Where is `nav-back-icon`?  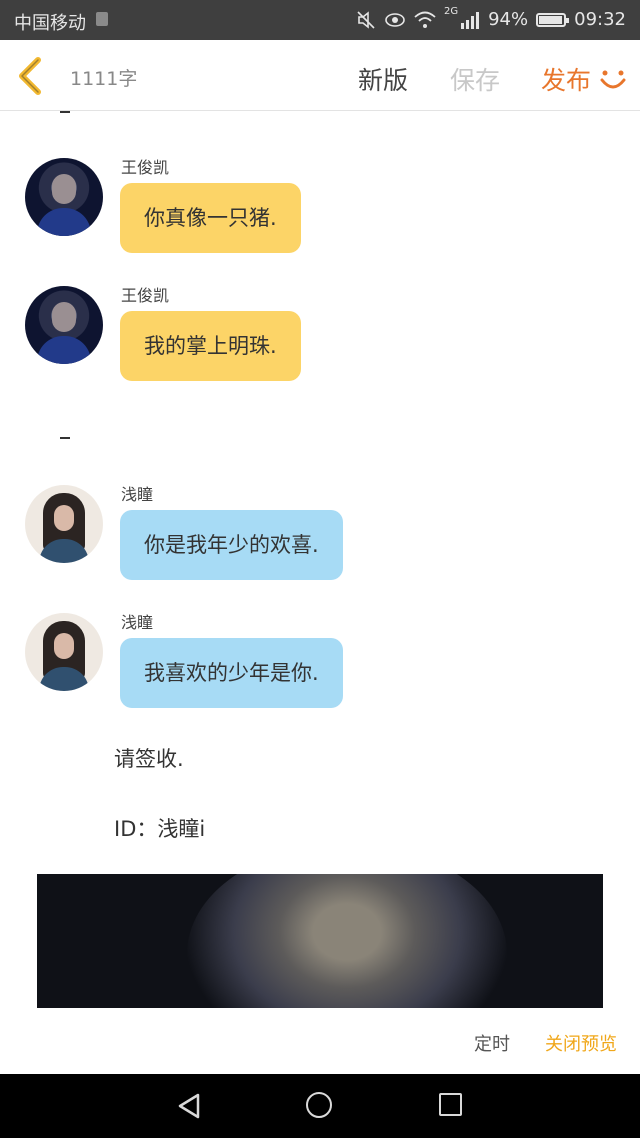 nav-back-icon is located at coordinates (189, 1106).